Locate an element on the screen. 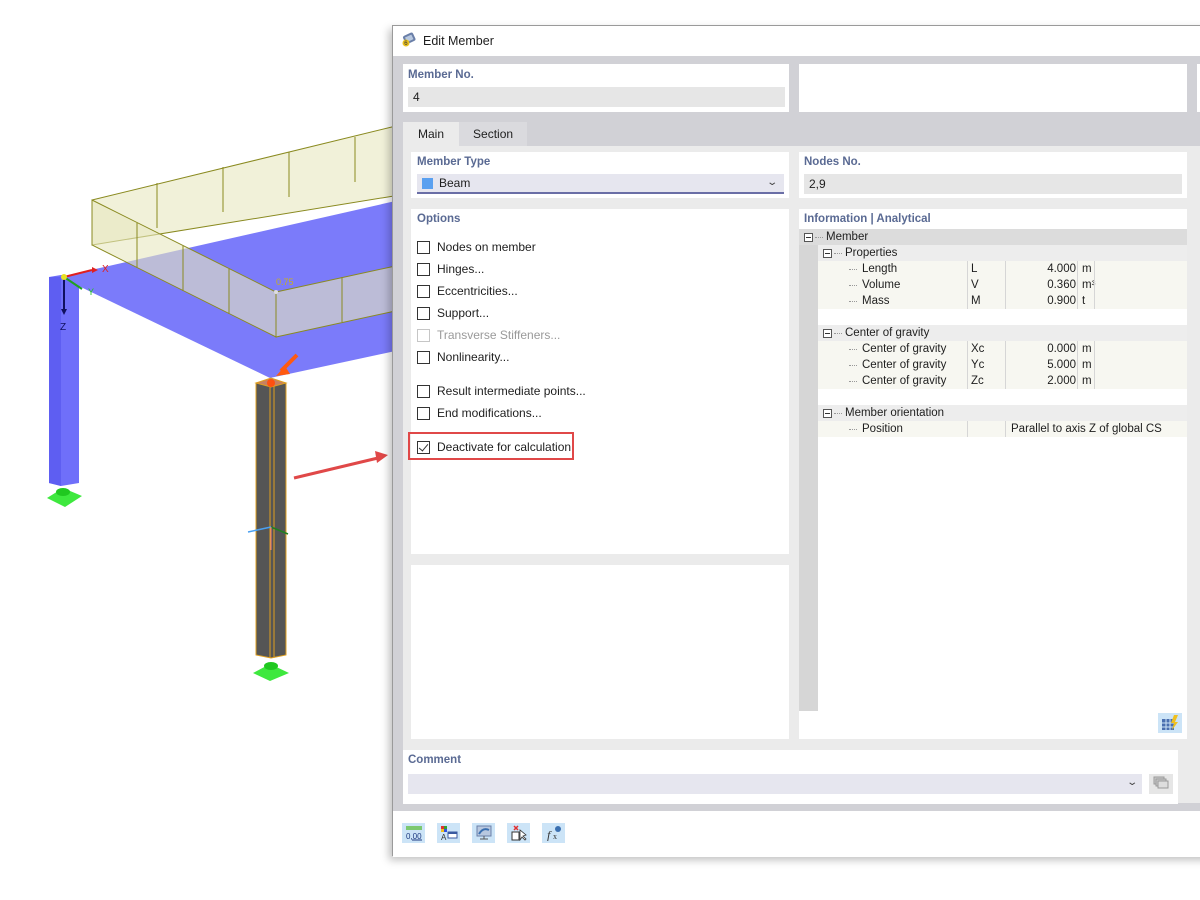 Image resolution: width=1200 pixels, height=900 pixels. options-extra-panel is located at coordinates (600, 652).